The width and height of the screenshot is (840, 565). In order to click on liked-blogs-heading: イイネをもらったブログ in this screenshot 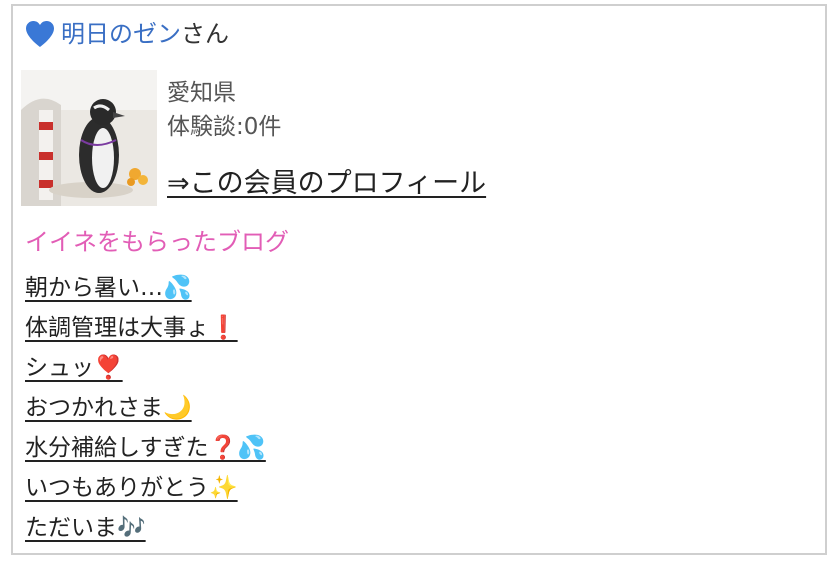, I will do `click(157, 242)`.